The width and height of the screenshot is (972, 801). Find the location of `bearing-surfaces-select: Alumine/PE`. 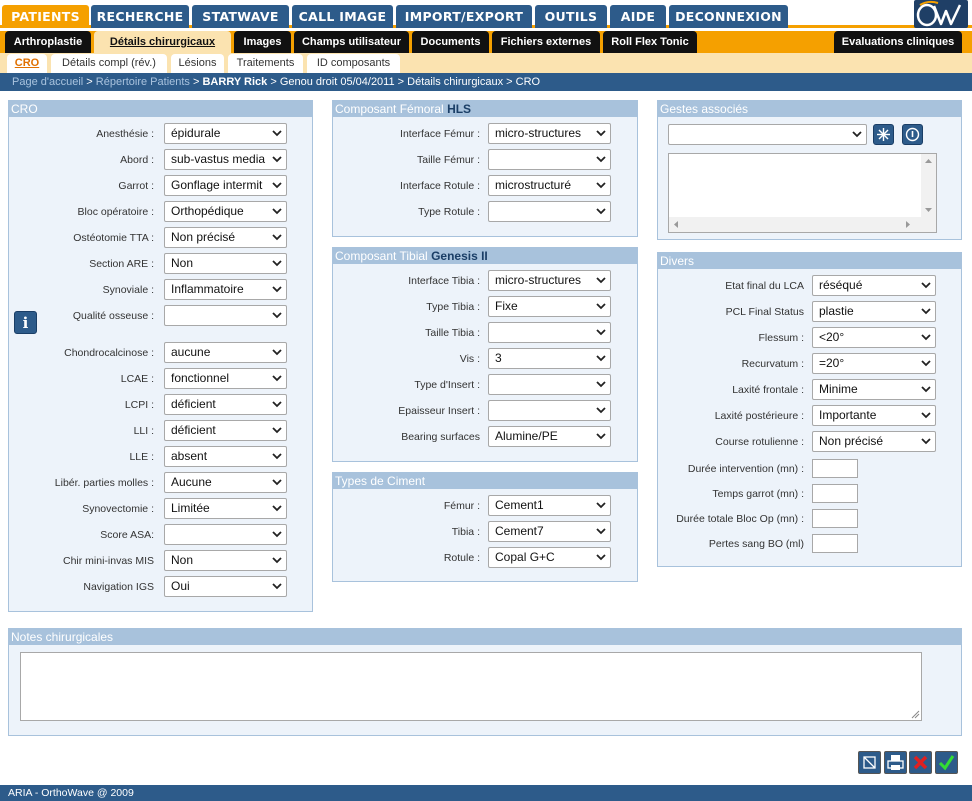

bearing-surfaces-select: Alumine/PE is located at coordinates (549, 436).